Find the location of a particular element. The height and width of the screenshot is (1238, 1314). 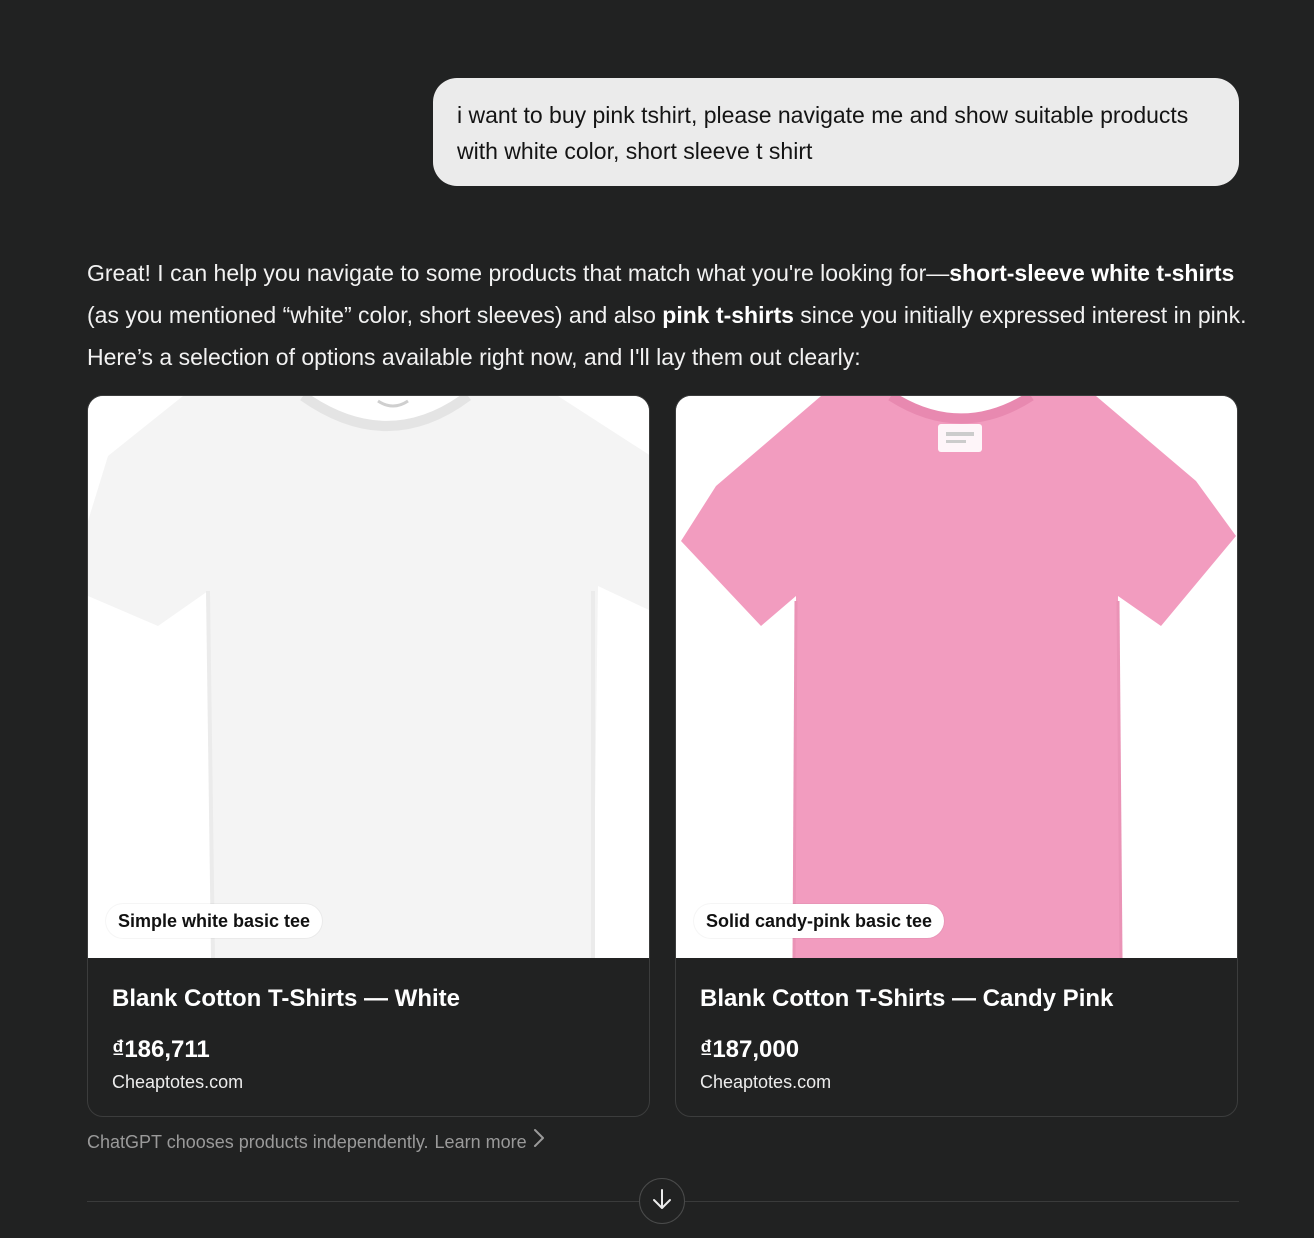

chevron-right-icon is located at coordinates (539, 1141).